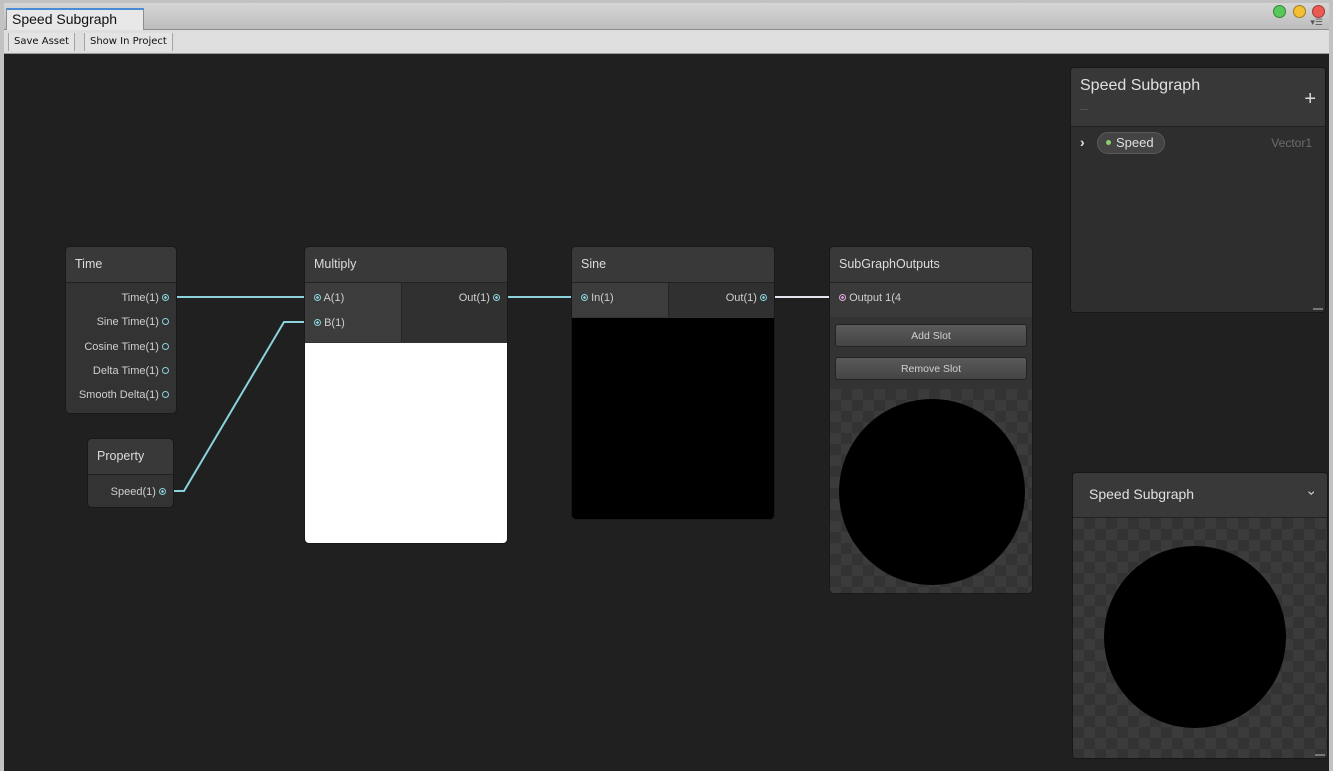 This screenshot has height=771, width=1333. What do you see at coordinates (1310, 99) in the screenshot?
I see `plus-icon: +` at bounding box center [1310, 99].